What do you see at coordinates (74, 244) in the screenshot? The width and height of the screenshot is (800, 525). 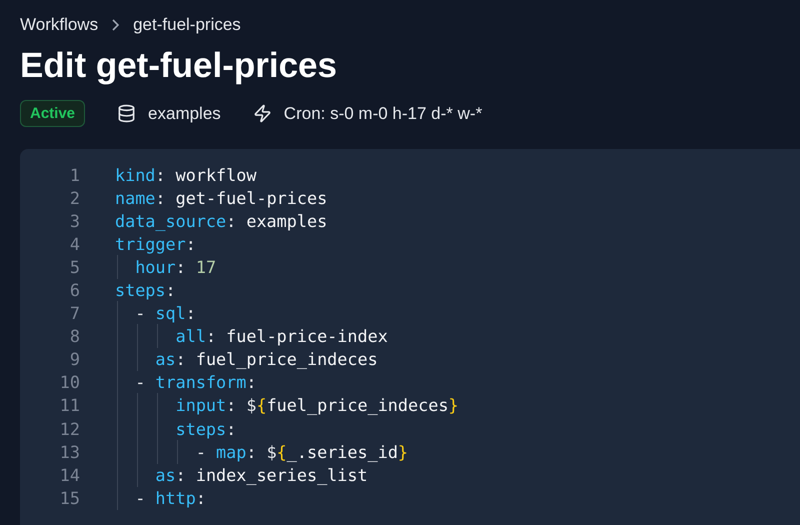 I see `line-number: 4` at bounding box center [74, 244].